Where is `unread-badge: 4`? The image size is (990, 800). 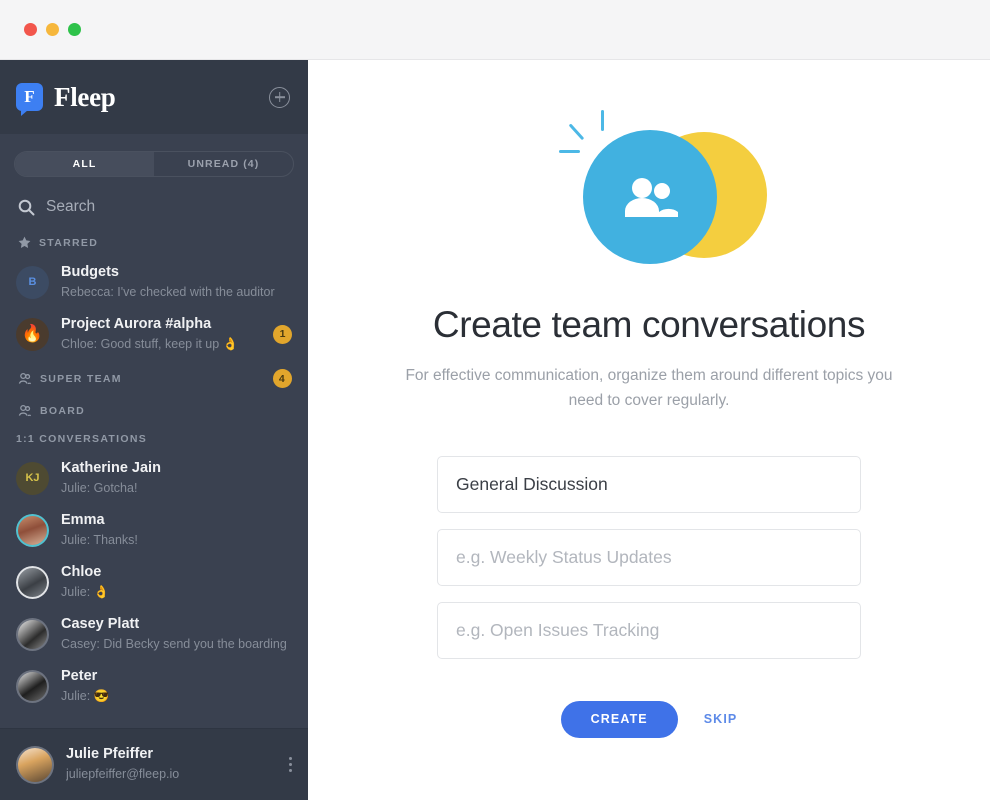 unread-badge: 4 is located at coordinates (282, 378).